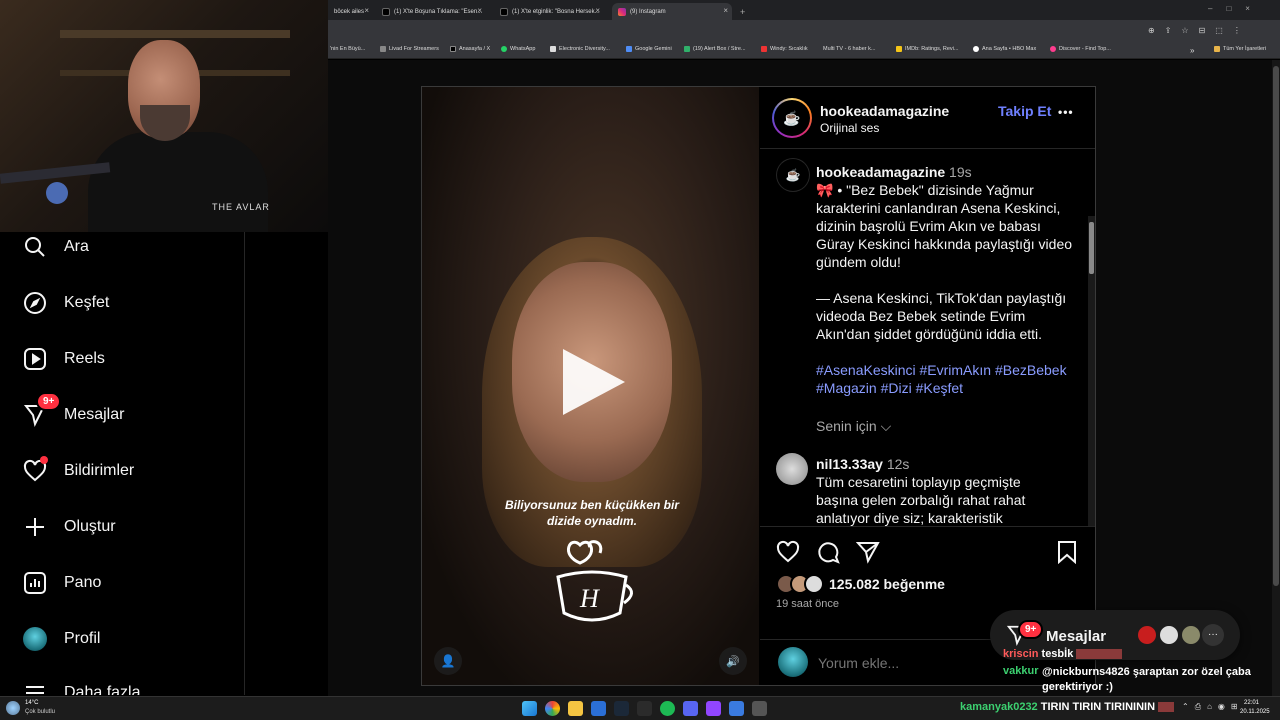  Describe the element at coordinates (431, 11) in the screenshot. I see `browser-tab: (1) X'te Boşuna Tıklama: "Esen... ×` at that location.